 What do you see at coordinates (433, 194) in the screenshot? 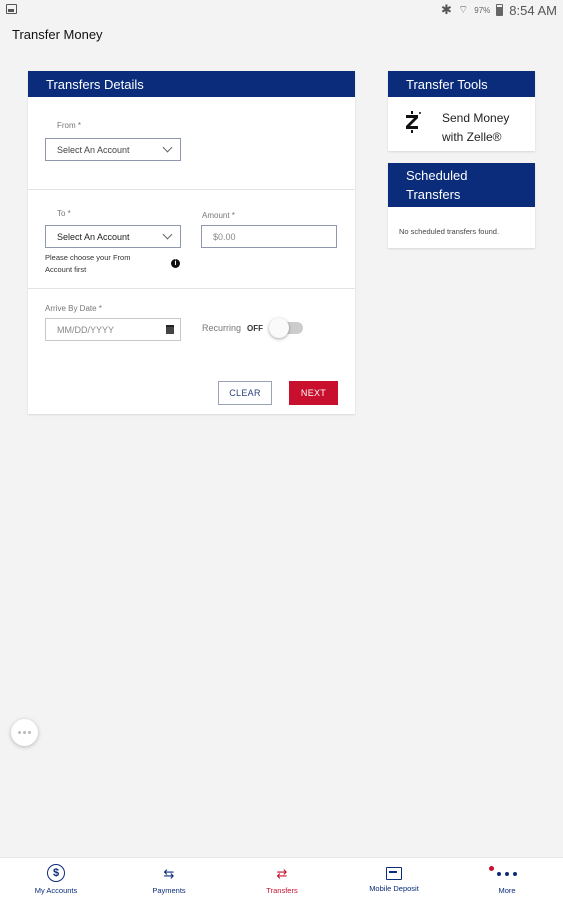
I see `scheduled-title-line-2: Transfers` at bounding box center [433, 194].